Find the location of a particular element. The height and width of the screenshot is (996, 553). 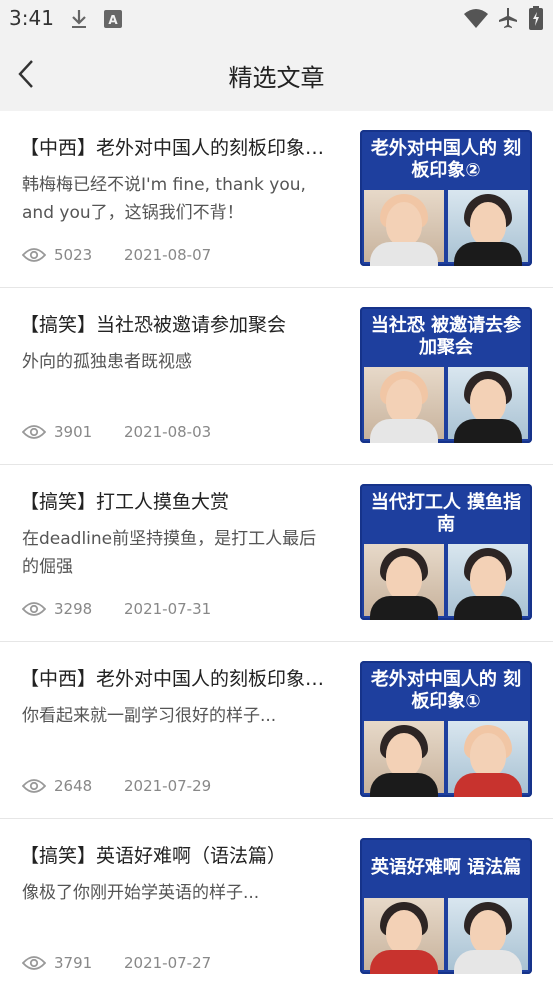

status-time: 3:41 is located at coordinates (31, 18).